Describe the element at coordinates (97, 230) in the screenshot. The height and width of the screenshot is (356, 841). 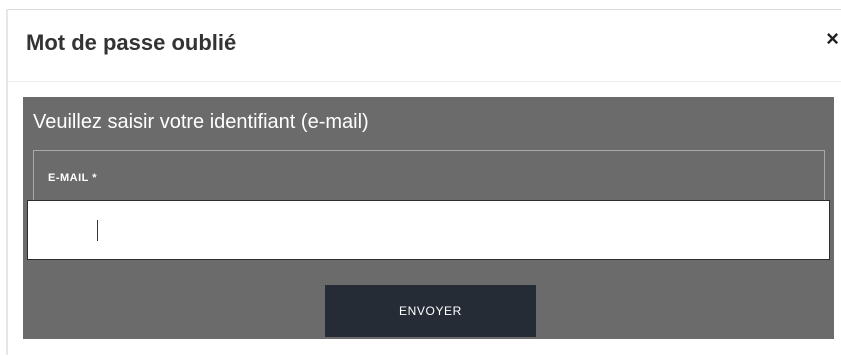
I see `text-caret` at that location.